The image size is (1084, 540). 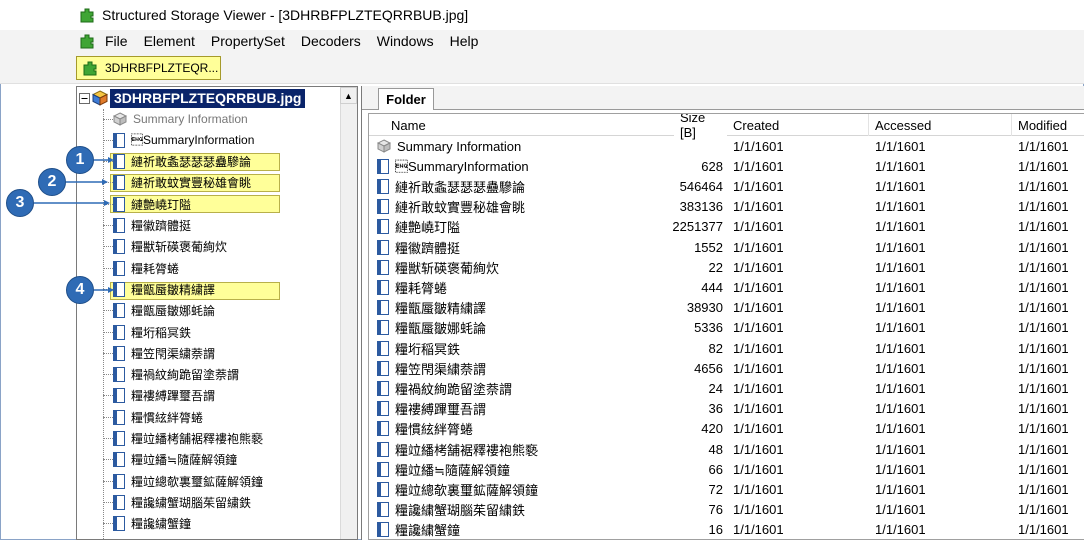 I want to click on tree-item-label: 糧垳稲冥鉄, so click(x=161, y=332).